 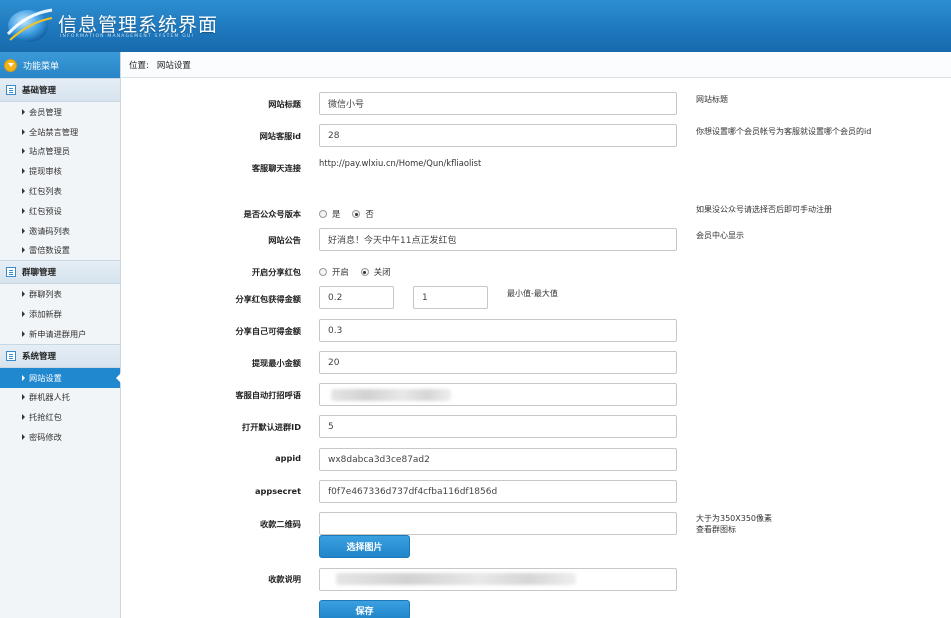 What do you see at coordinates (174, 65) in the screenshot?
I see `breadcrumb-current: 网站设置` at bounding box center [174, 65].